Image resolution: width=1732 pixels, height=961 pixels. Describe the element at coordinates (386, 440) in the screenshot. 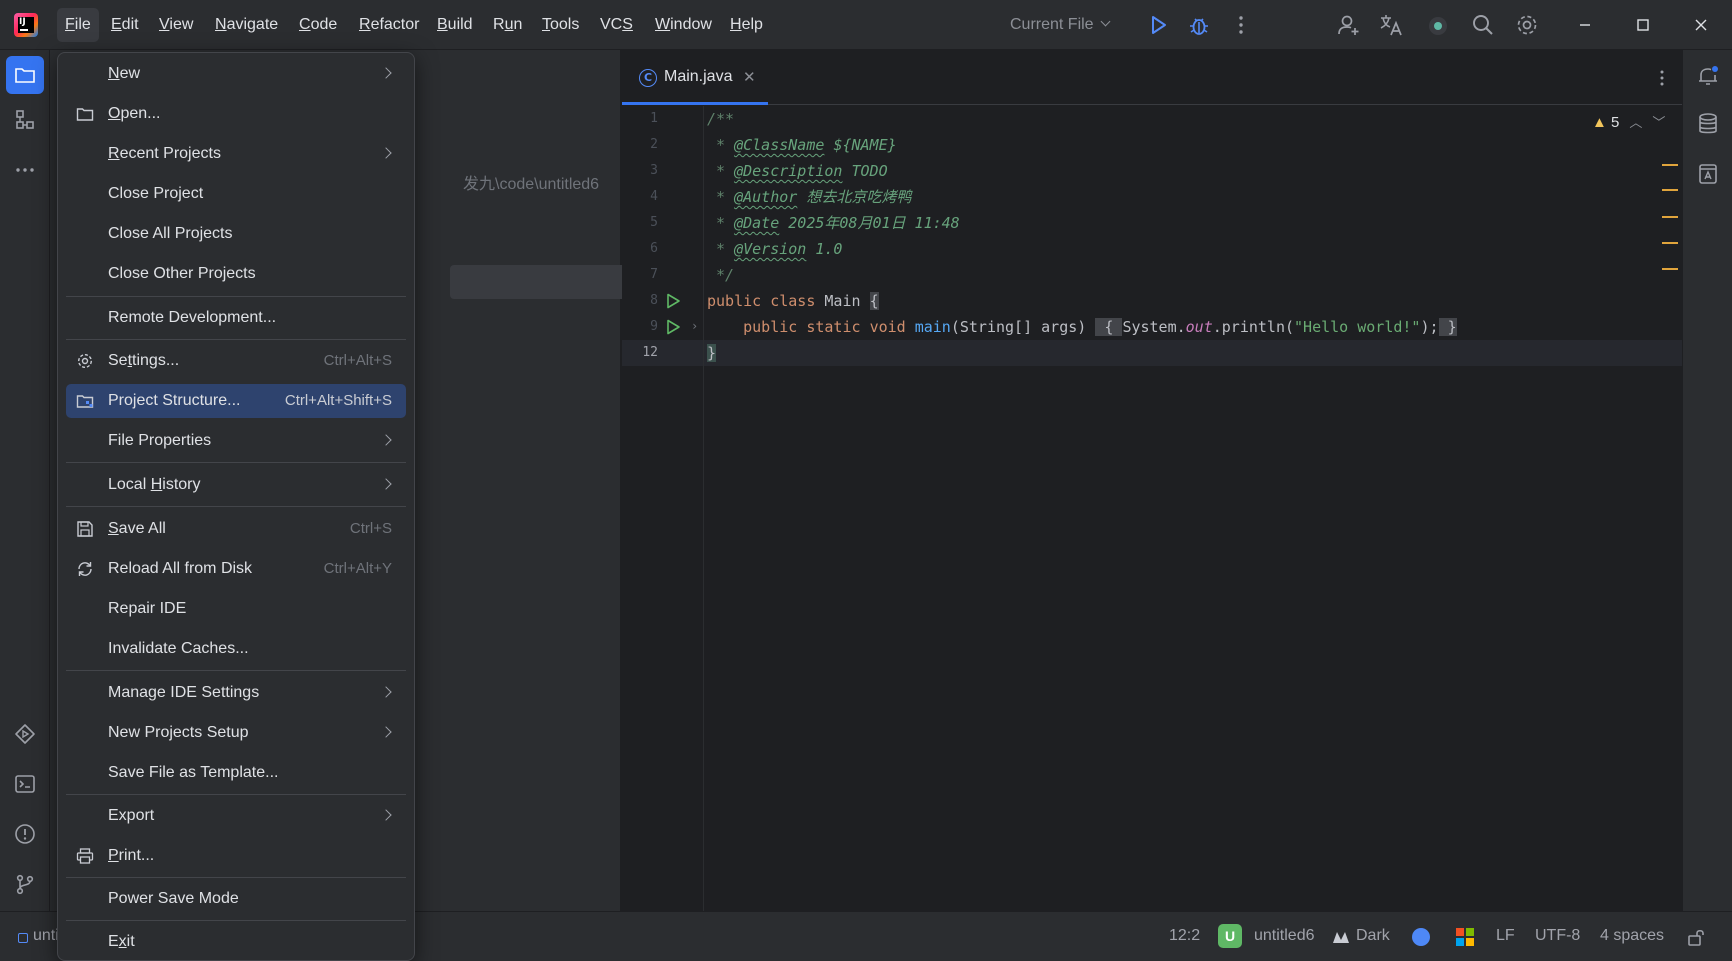

I see `submenu-arrow-icon` at that location.